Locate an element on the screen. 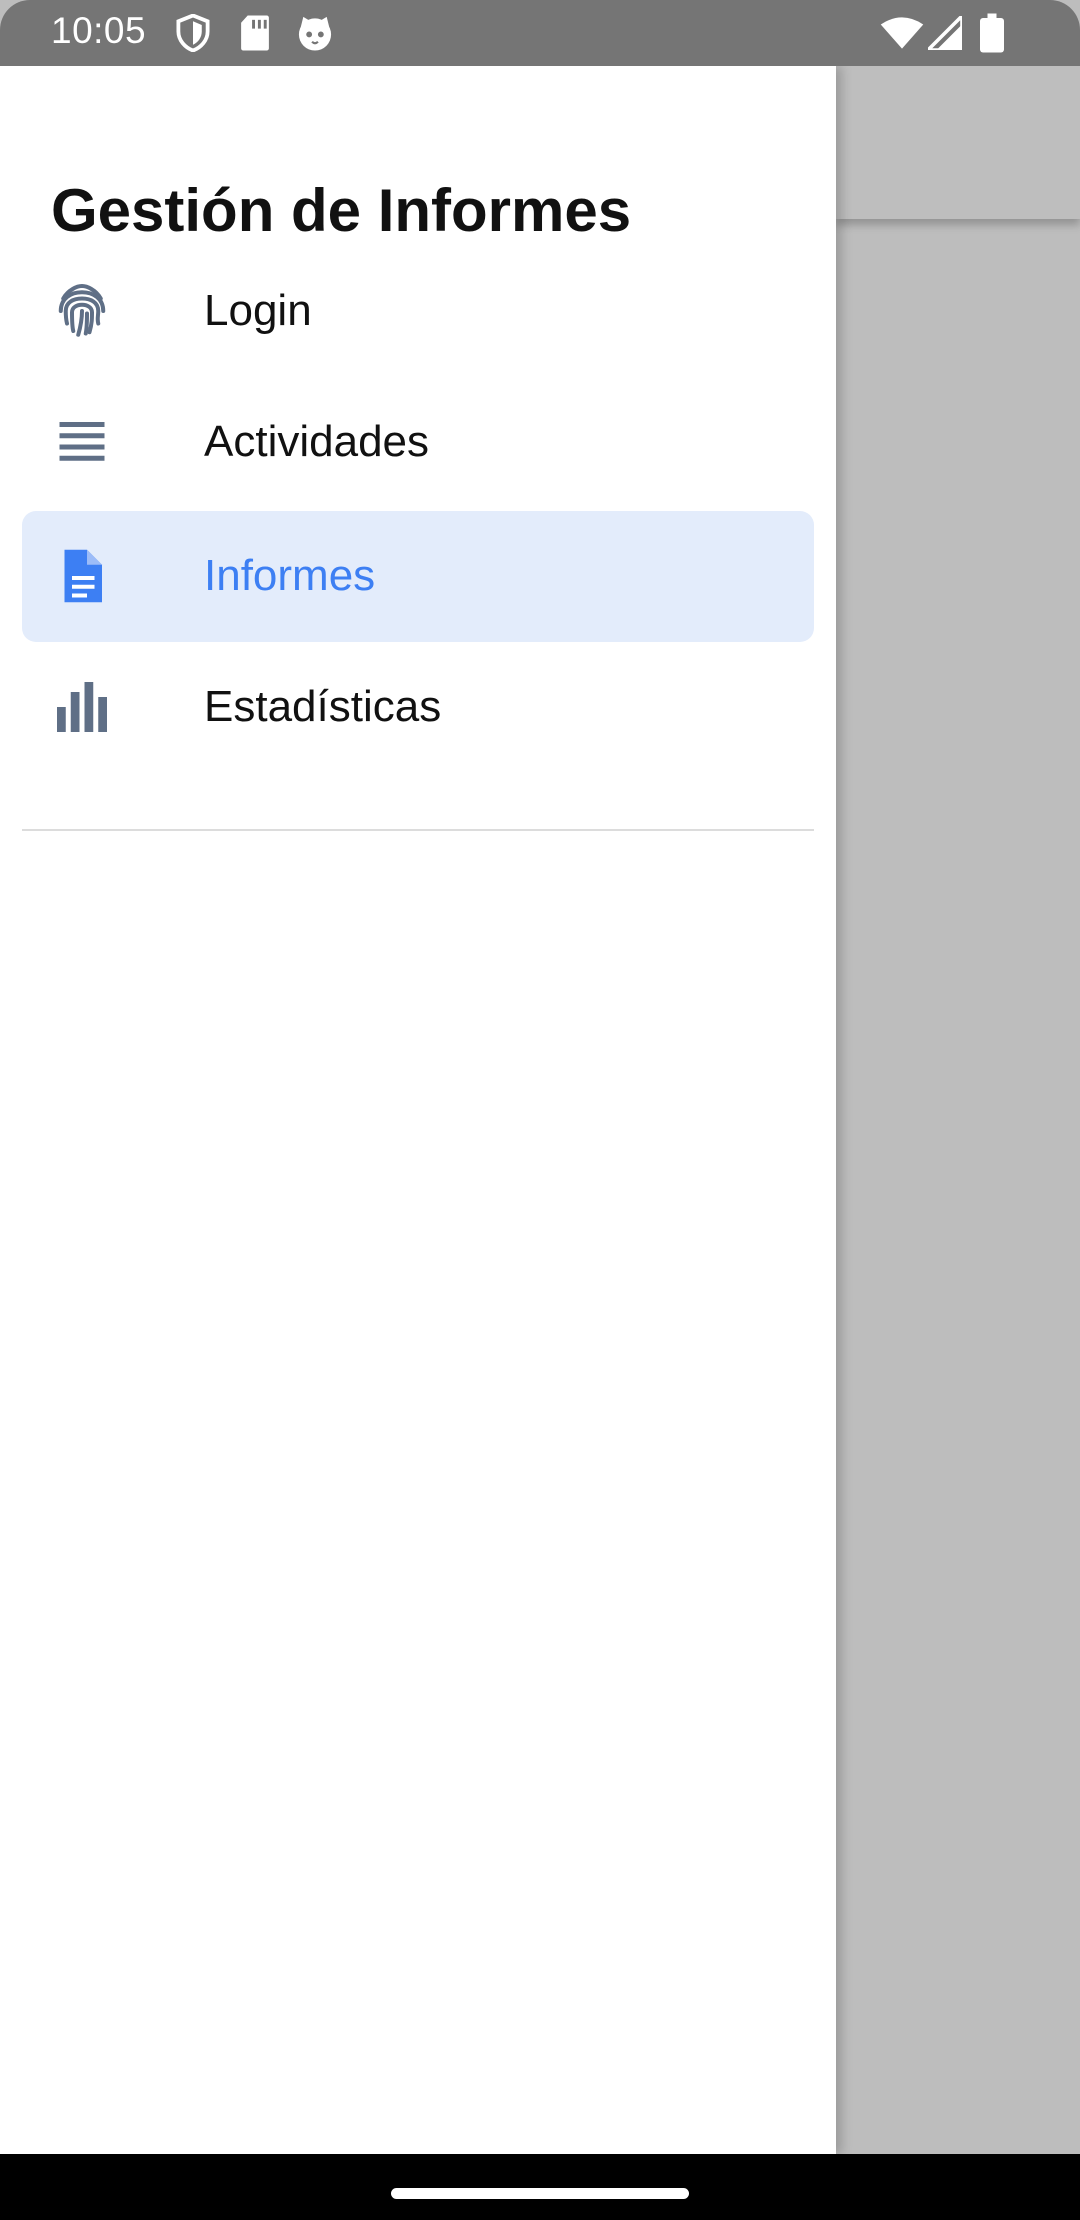 This screenshot has width=1080, height=2220. nav-item-informes: Informes is located at coordinates (418, 576).